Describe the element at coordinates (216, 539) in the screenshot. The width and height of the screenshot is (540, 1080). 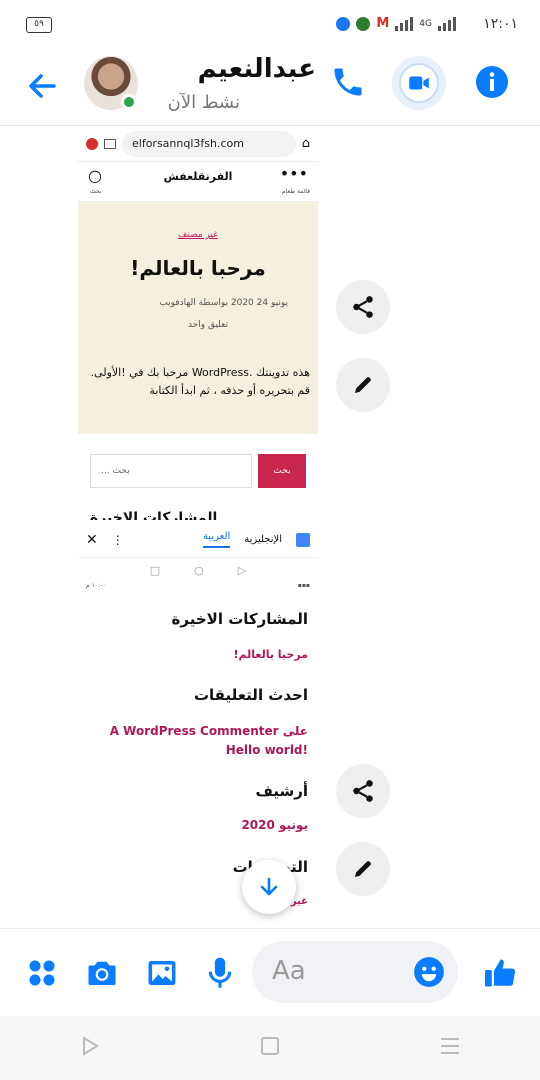
I see `tab-arabic: العربية` at that location.